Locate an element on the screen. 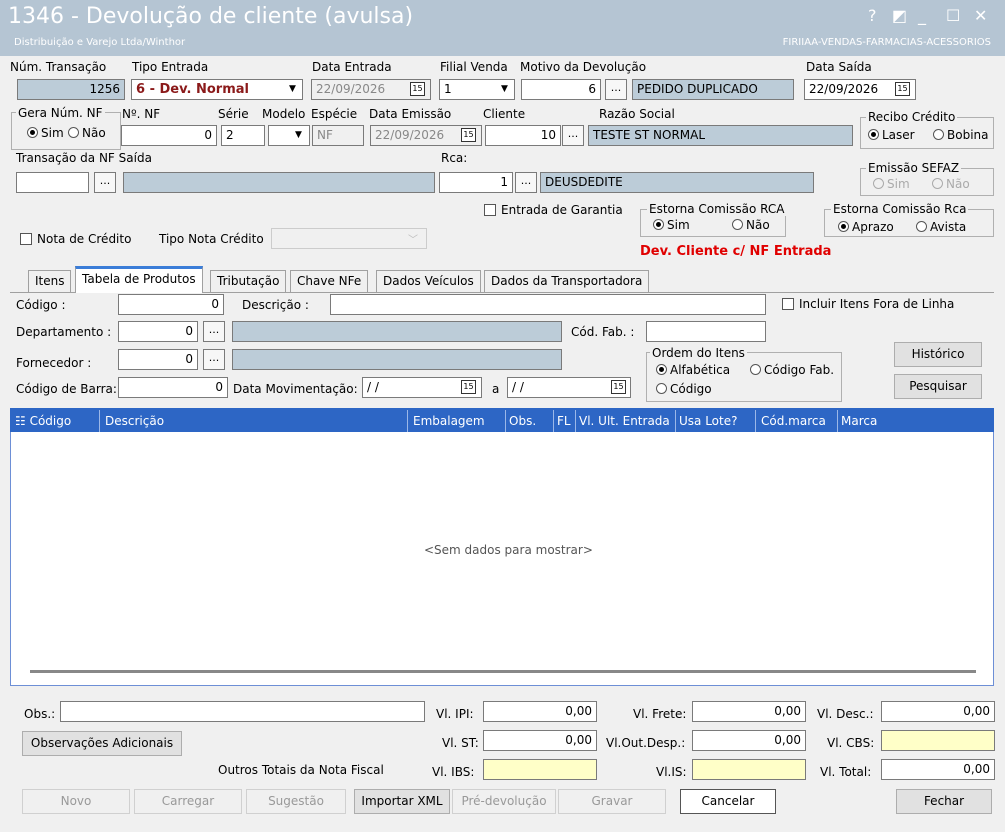 The image size is (1005, 832). aprazo-radio: Aprazo is located at coordinates (866, 227).